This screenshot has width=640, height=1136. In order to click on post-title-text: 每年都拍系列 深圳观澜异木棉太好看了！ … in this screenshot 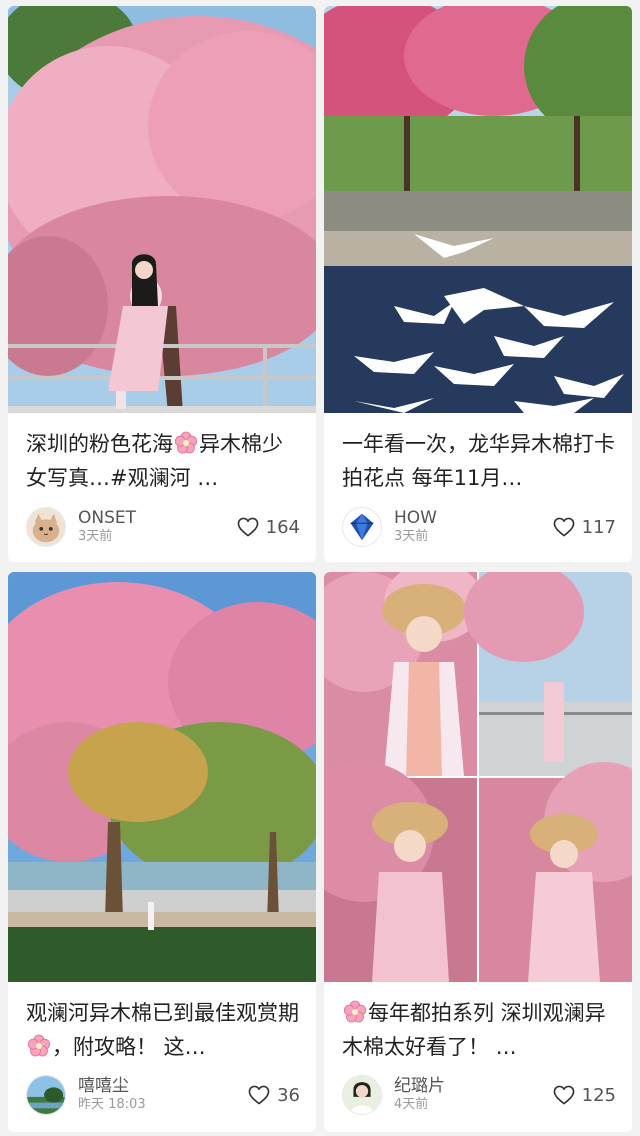, I will do `click(474, 1030)`.